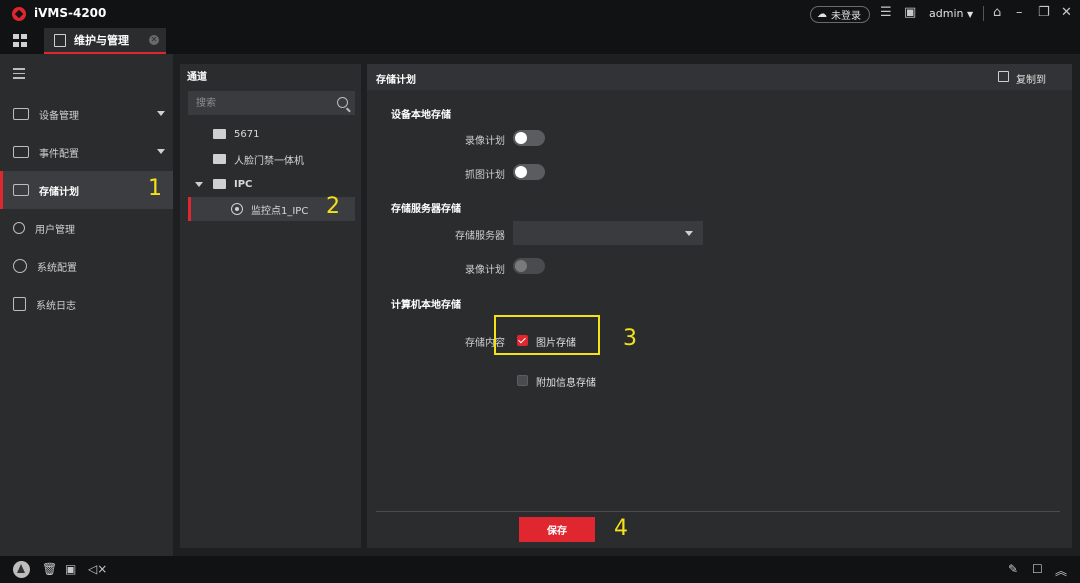 The height and width of the screenshot is (583, 1080). Describe the element at coordinates (197, 77) in the screenshot. I see `channel-title: 通道` at that location.